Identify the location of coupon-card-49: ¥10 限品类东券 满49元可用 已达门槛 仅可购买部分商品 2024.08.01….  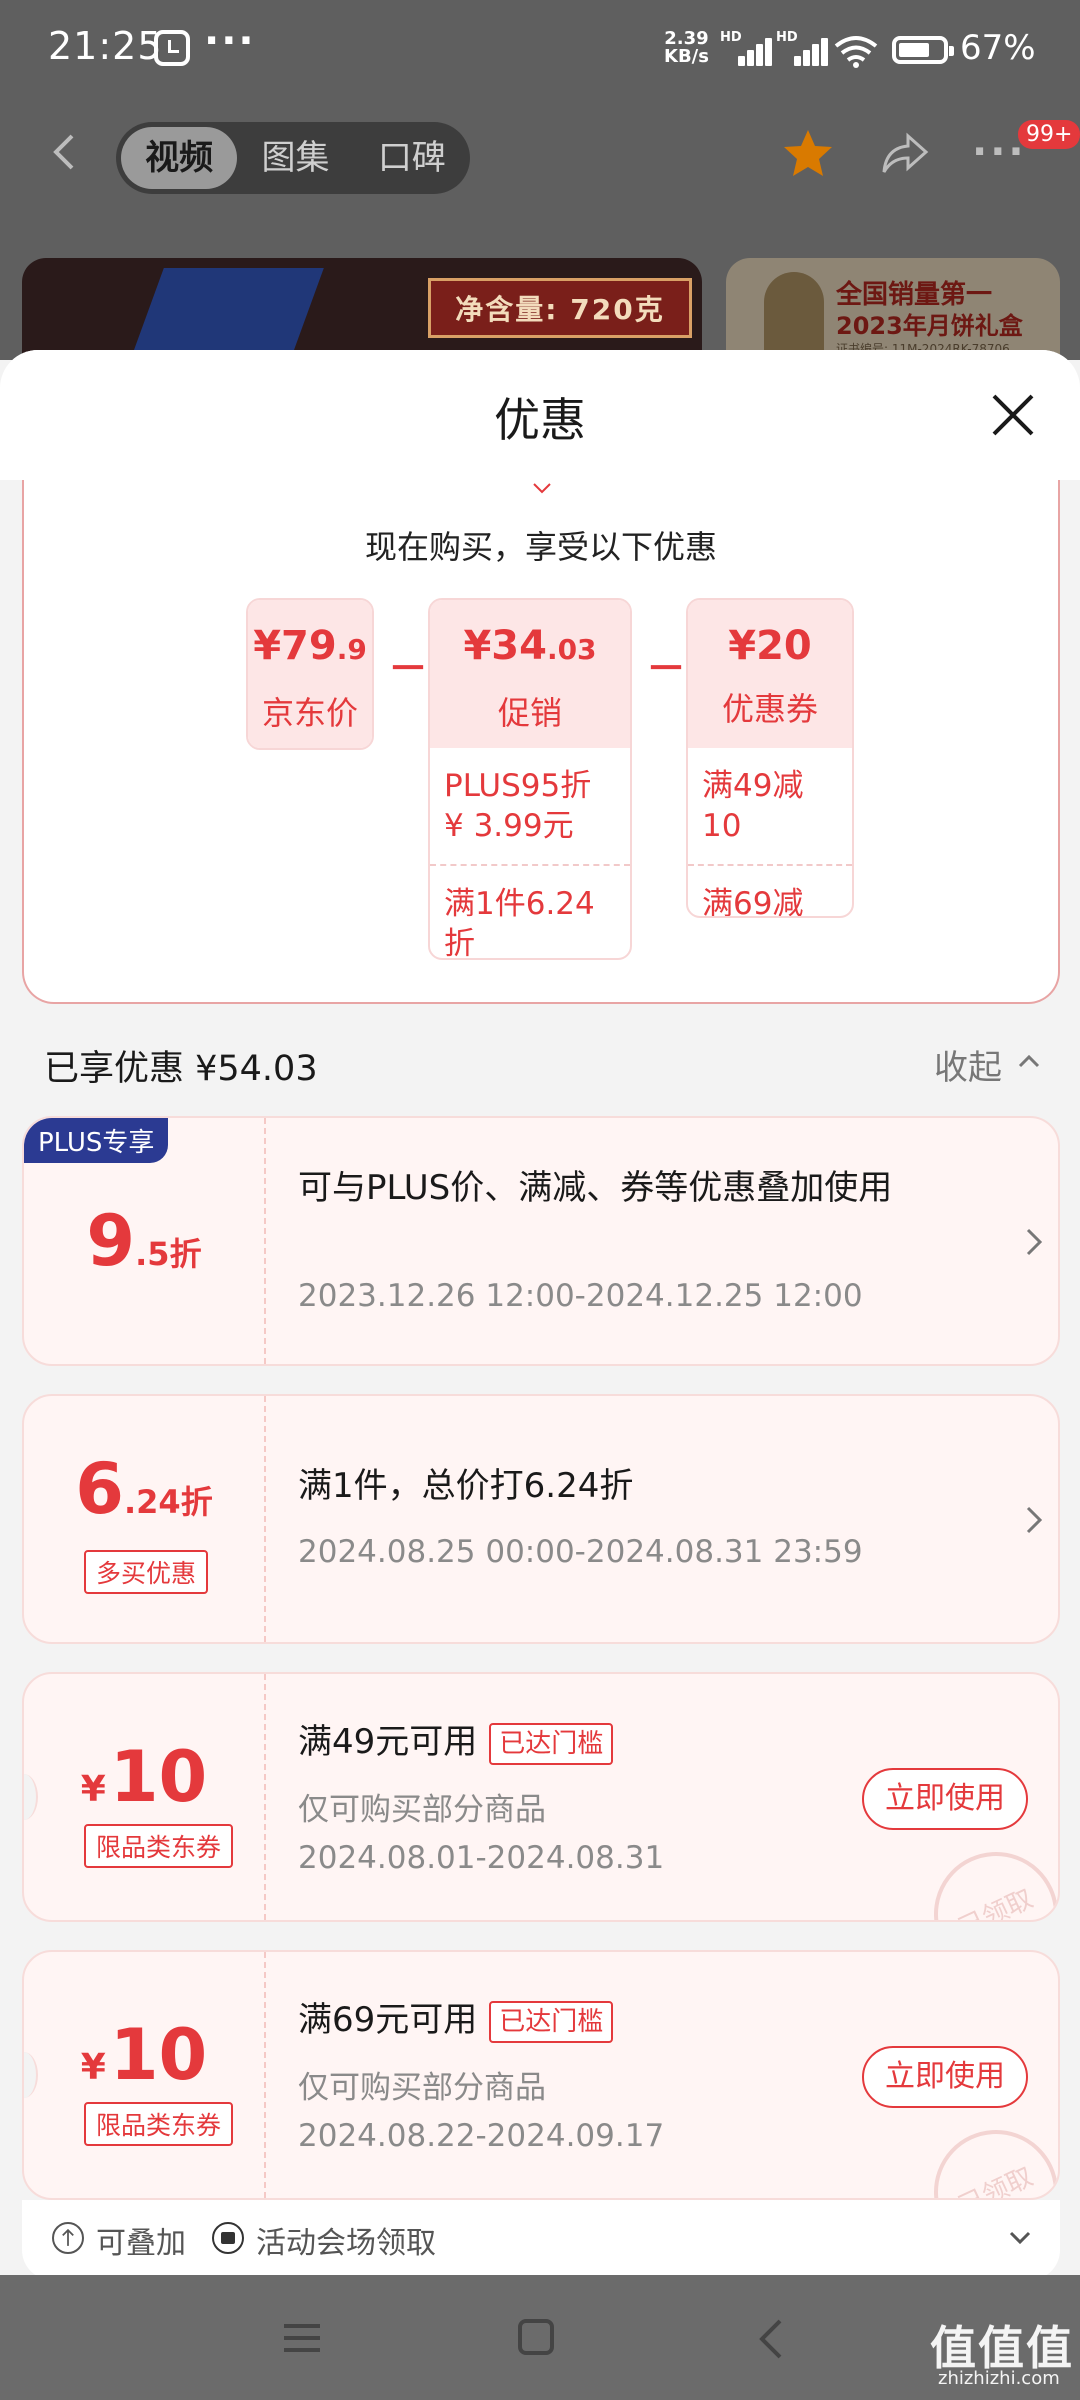
(541, 1797).